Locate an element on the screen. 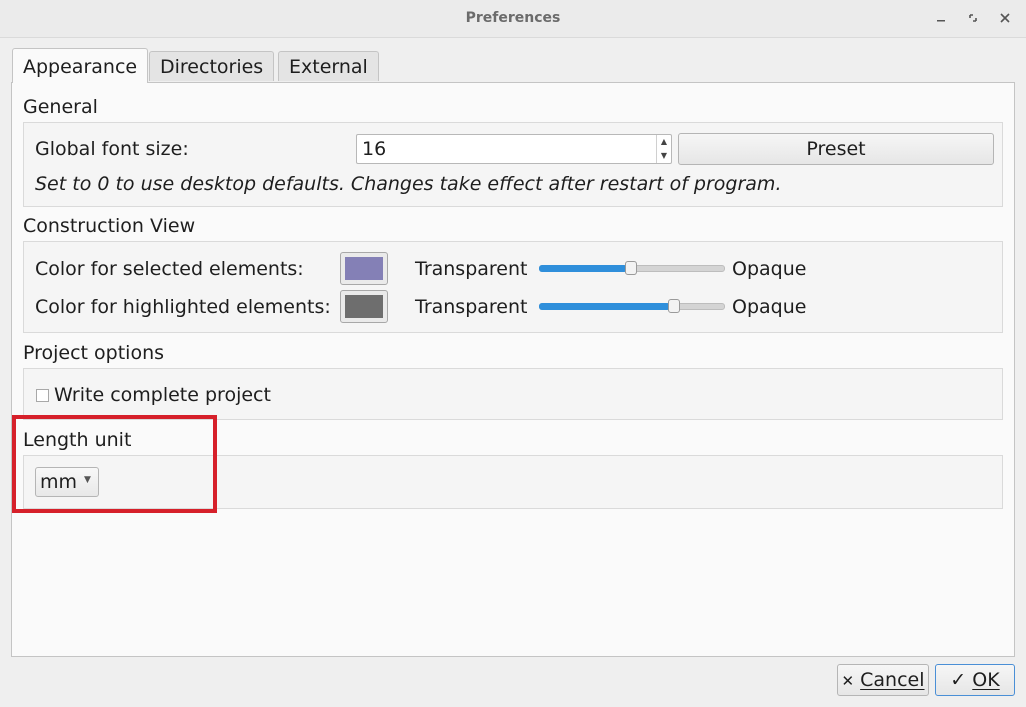  selected-color-button is located at coordinates (364, 268).